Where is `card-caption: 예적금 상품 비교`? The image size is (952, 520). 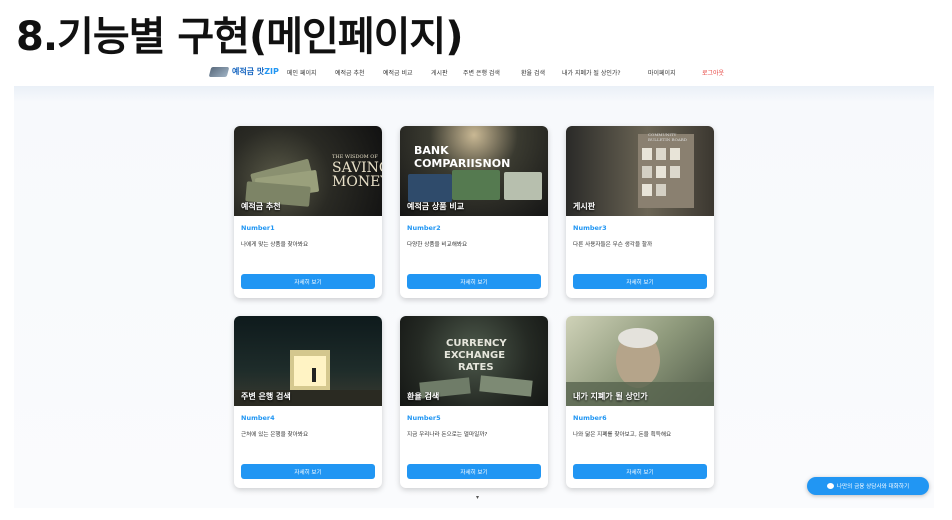
card-caption: 예적금 상품 비교 is located at coordinates (436, 206).